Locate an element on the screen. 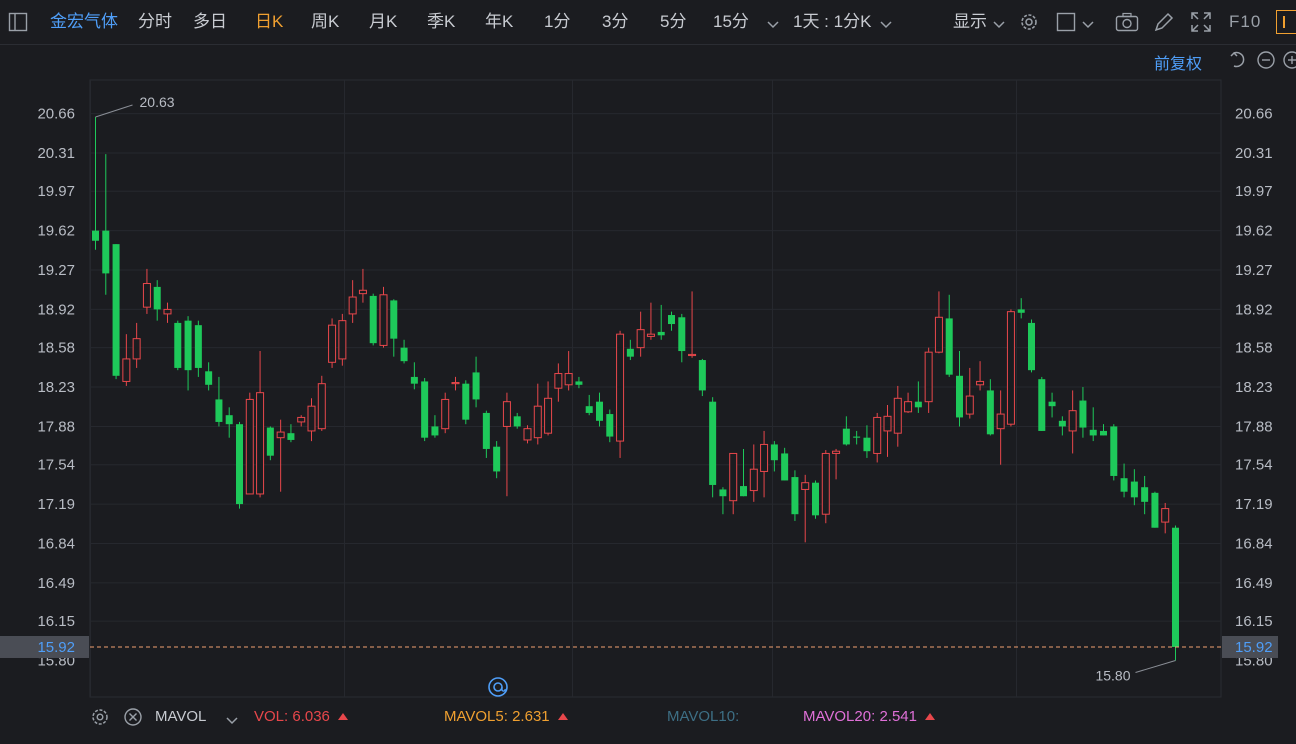 Image resolution: width=1296 pixels, height=744 pixels. tab-quarterly-k: 季K is located at coordinates (441, 22).